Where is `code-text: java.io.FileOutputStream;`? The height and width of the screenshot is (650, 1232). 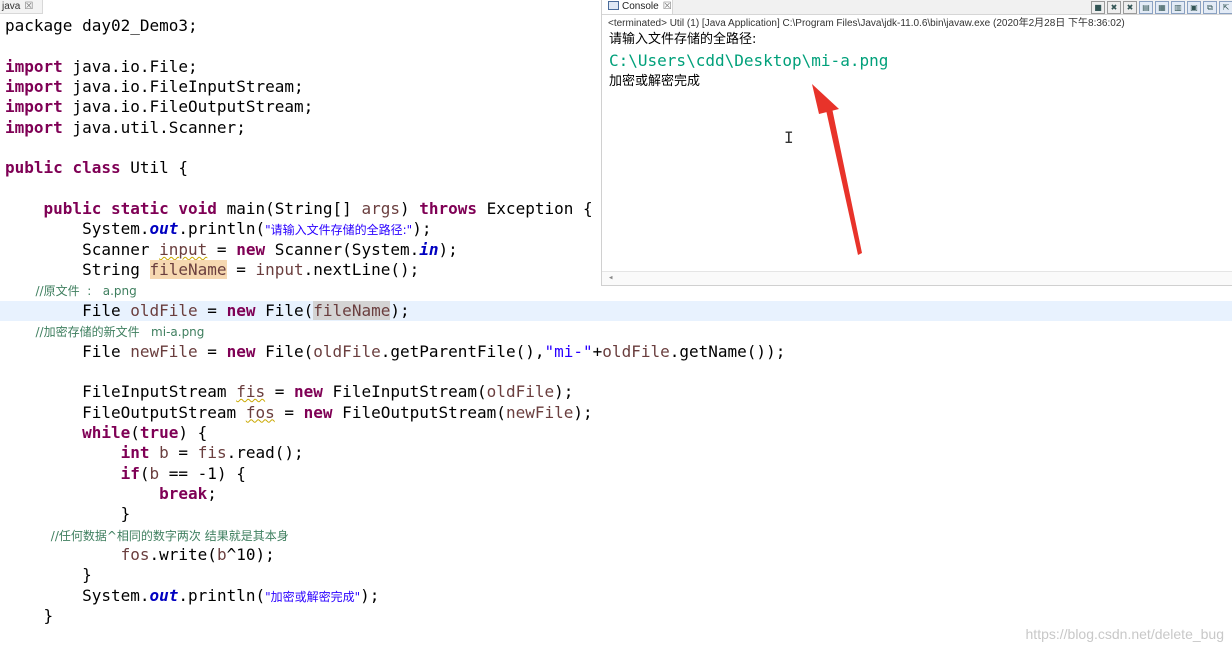
code-text: java.io.FileOutputStream; is located at coordinates (188, 107).